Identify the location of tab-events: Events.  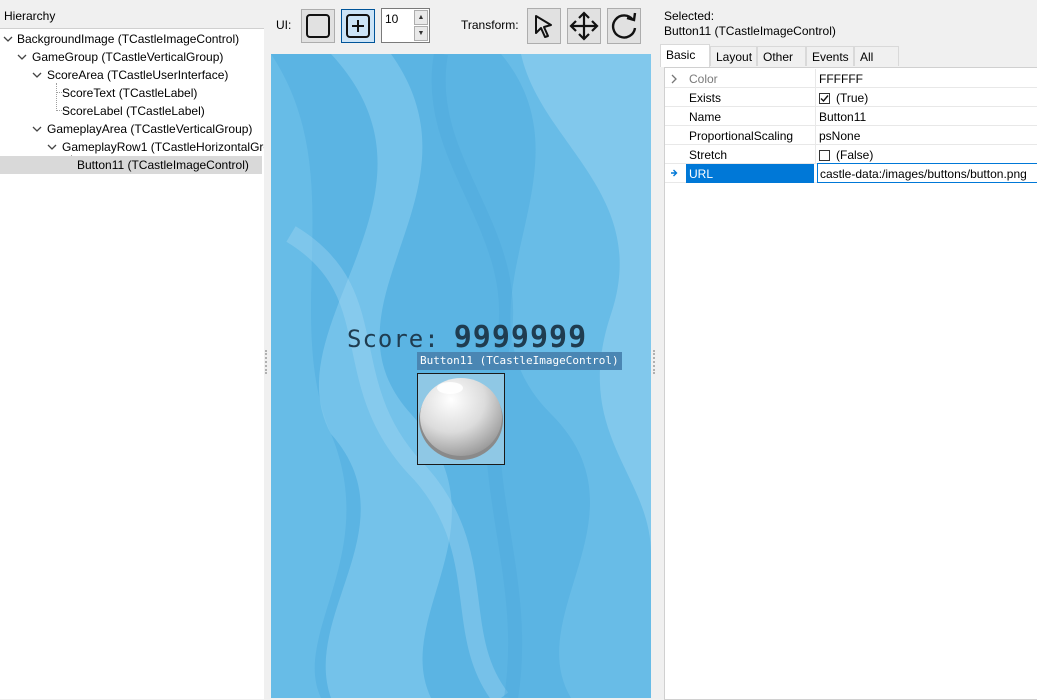
(830, 56).